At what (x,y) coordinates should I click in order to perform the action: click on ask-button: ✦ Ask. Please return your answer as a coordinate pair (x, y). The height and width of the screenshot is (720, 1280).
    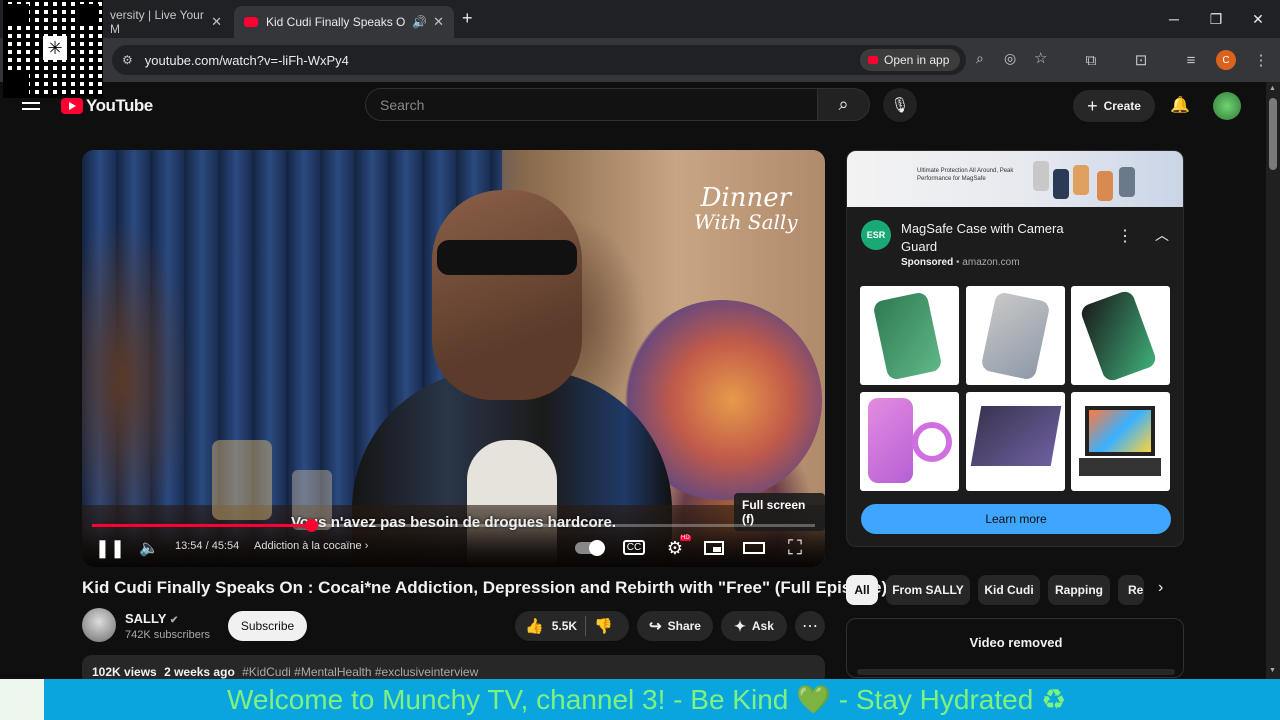
    Looking at the image, I should click on (754, 626).